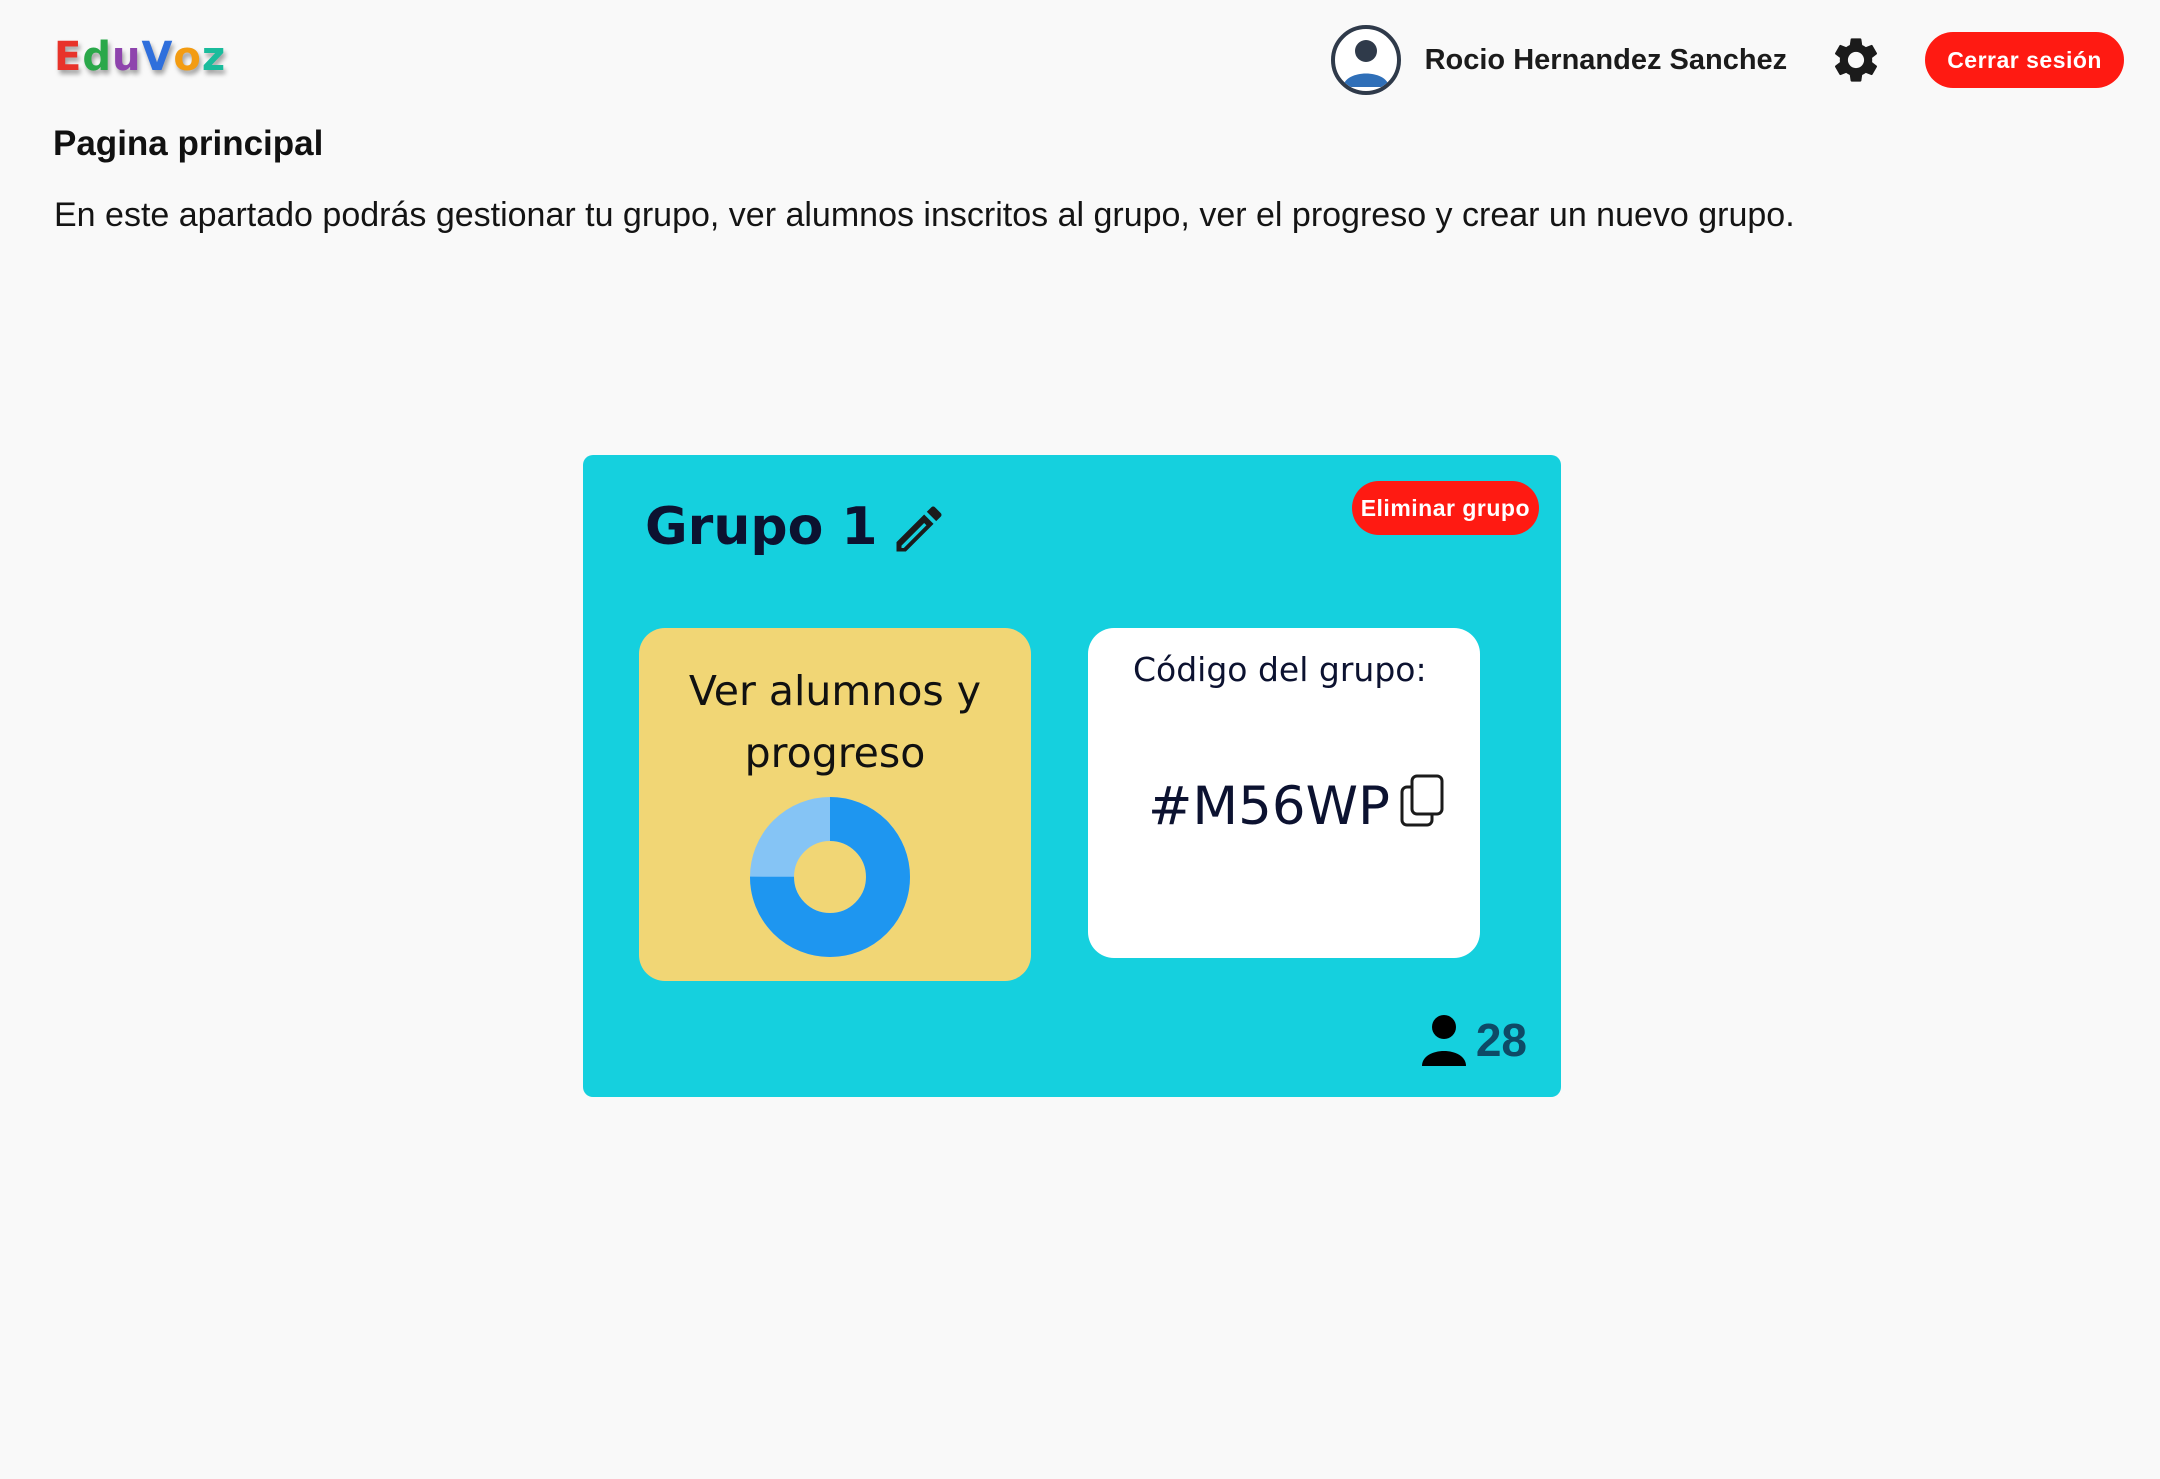 This screenshot has width=2160, height=1479. Describe the element at coordinates (187, 57) in the screenshot. I see `logo-letter: o` at that location.